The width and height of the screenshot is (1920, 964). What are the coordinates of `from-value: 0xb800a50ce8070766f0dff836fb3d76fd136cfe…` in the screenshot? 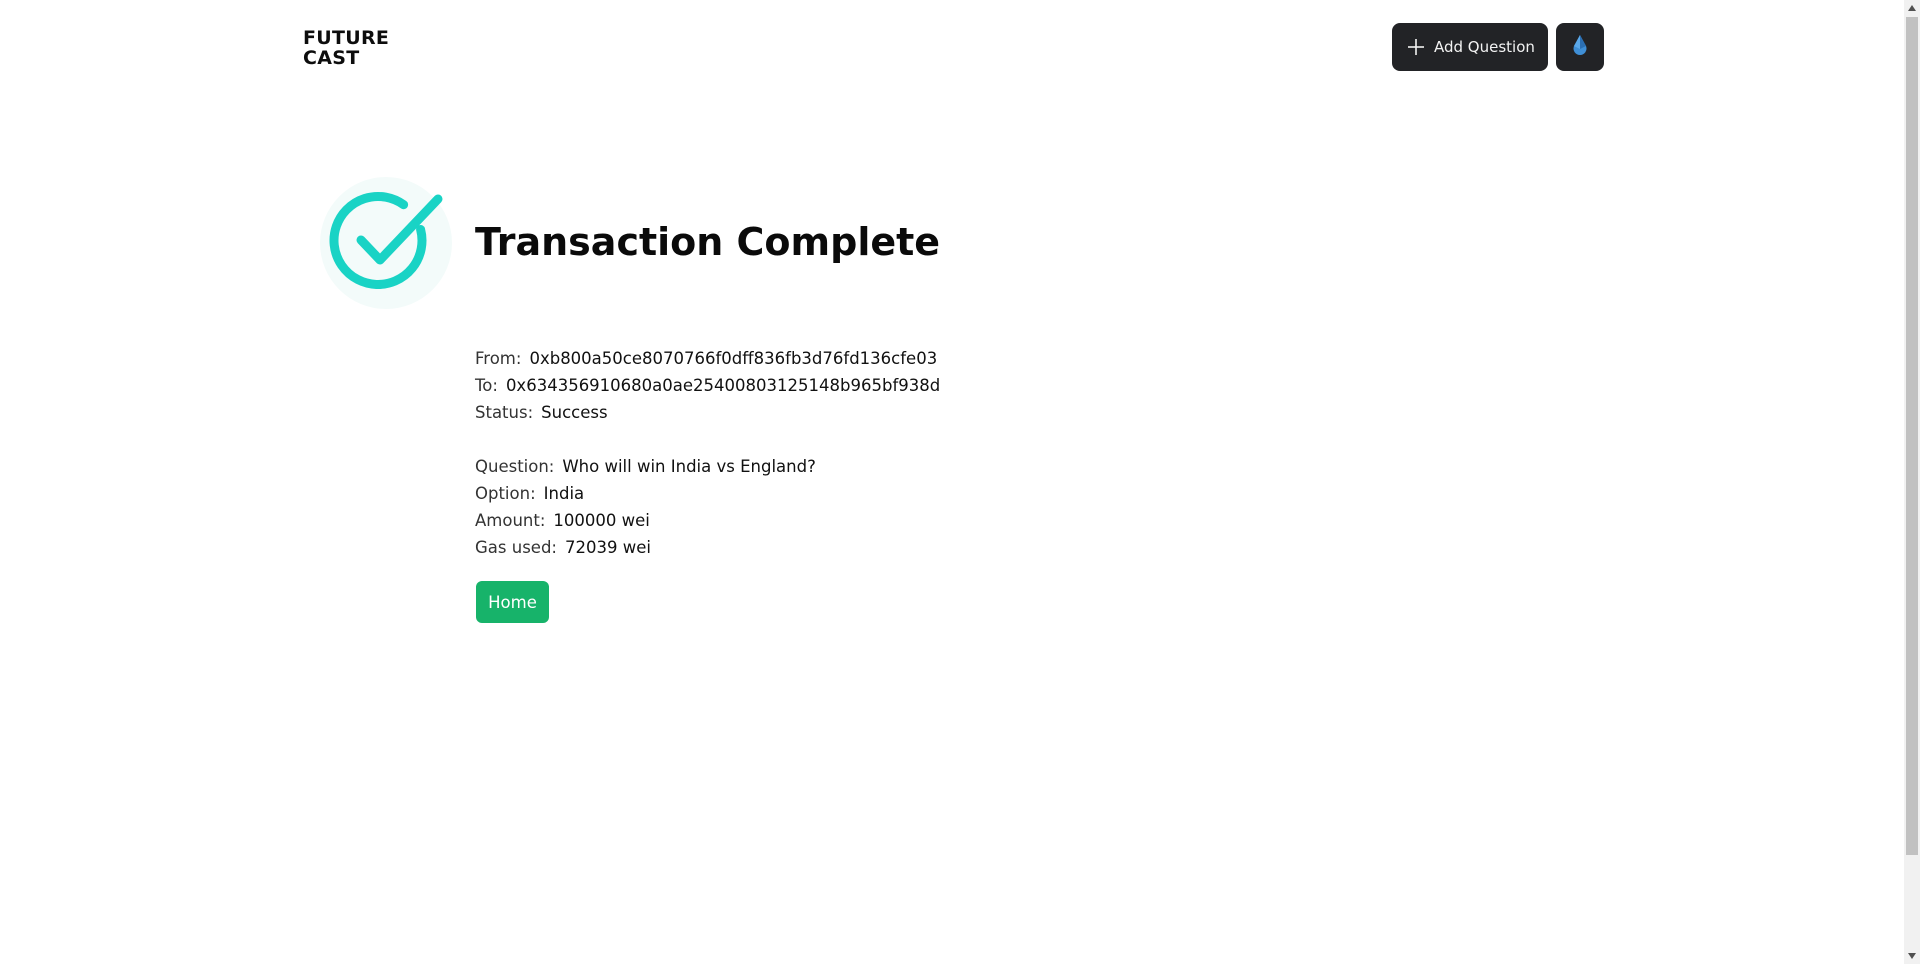 It's located at (733, 358).